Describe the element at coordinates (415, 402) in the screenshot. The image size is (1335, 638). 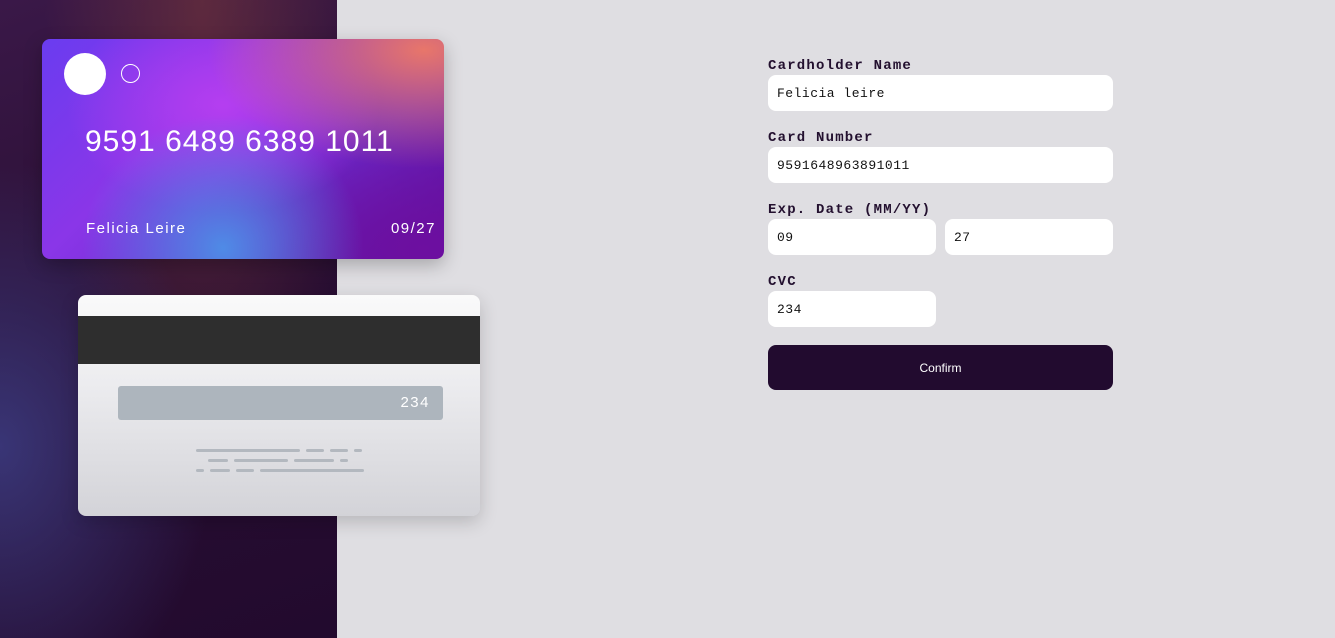
I see `card-back-cvc: 234` at that location.